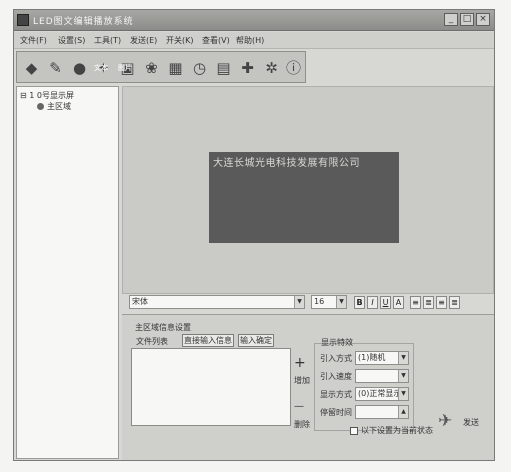 The height and width of the screenshot is (472, 511). What do you see at coordinates (101, 68) in the screenshot?
I see `text-button-label: 文本` at bounding box center [101, 68].